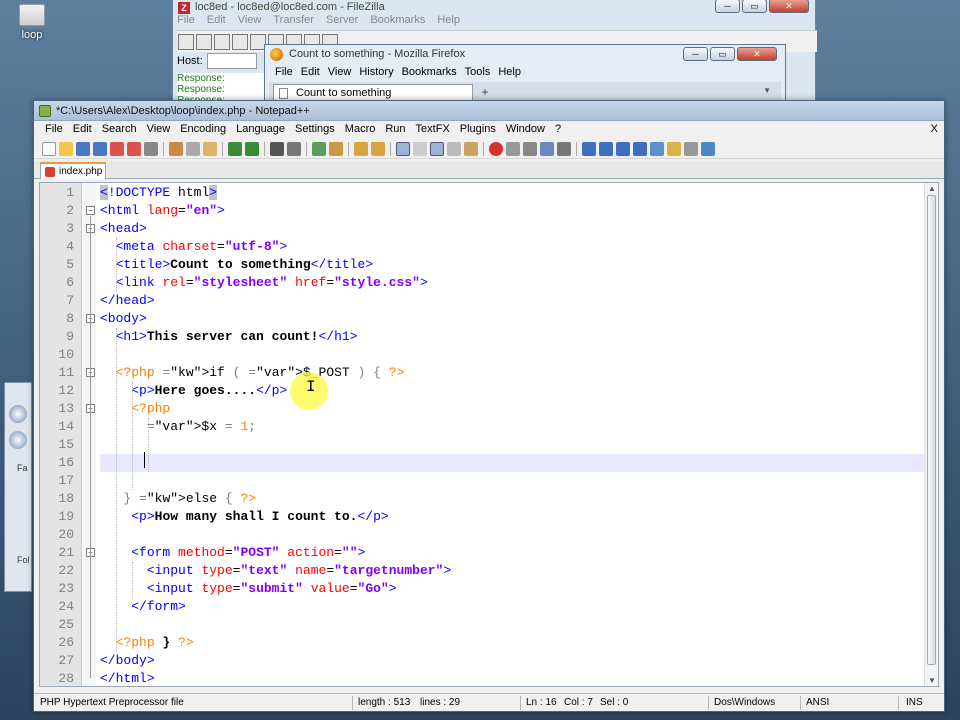 This screenshot has width=960, height=720. What do you see at coordinates (90, 210) in the screenshot?
I see `fold-toggle-icon: −` at bounding box center [90, 210].